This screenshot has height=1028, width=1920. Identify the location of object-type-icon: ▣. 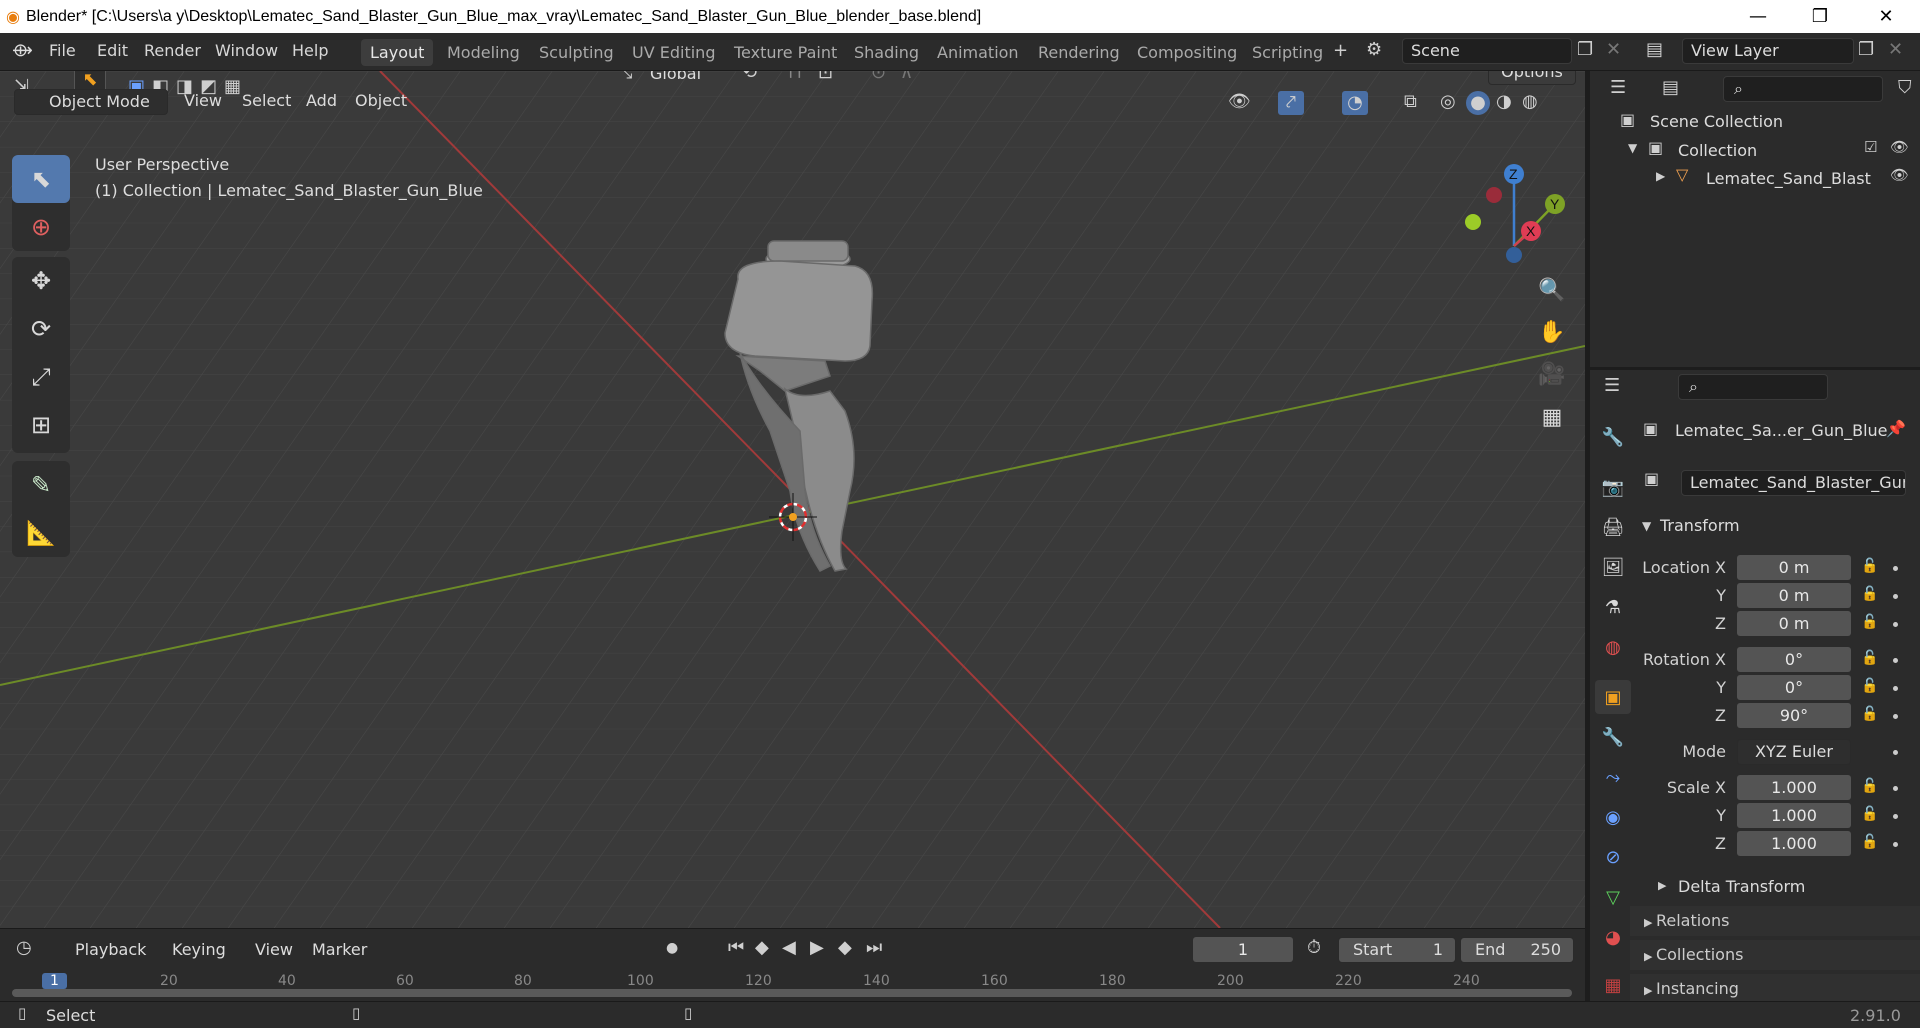
(1651, 479).